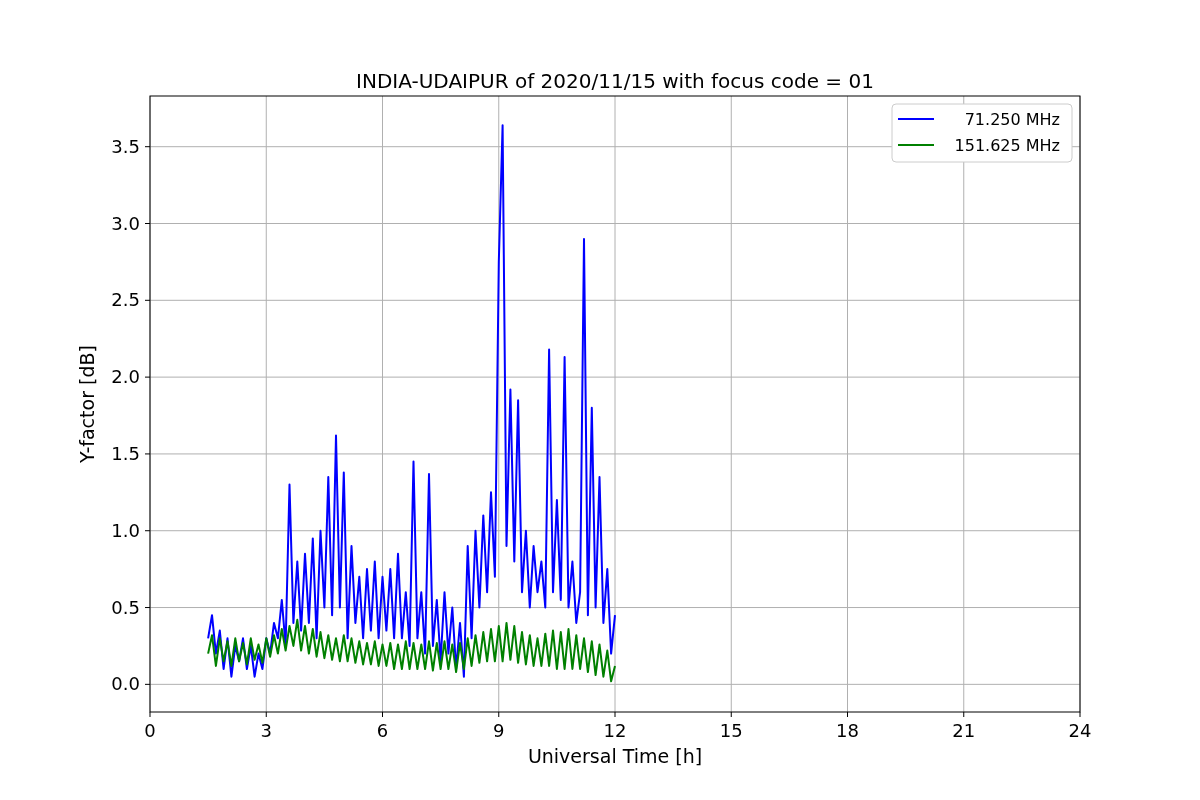  What do you see at coordinates (382, 730) in the screenshot?
I see `tick-label: 6` at bounding box center [382, 730].